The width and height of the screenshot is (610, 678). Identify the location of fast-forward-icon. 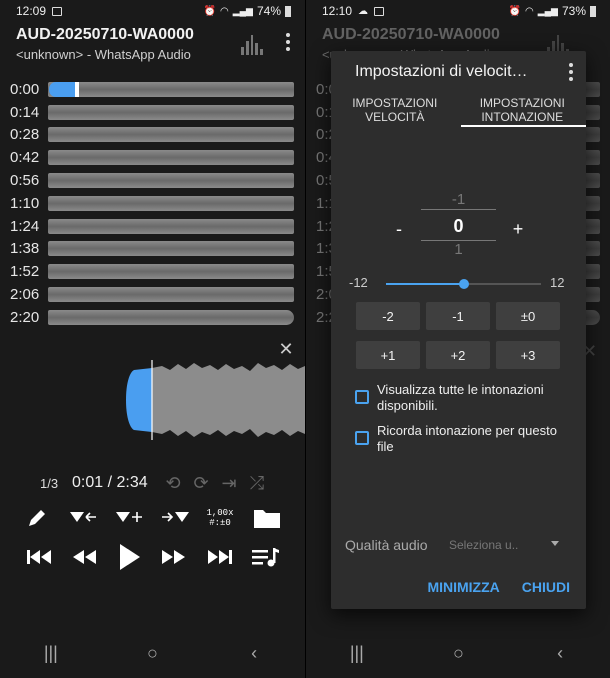
(174, 557).